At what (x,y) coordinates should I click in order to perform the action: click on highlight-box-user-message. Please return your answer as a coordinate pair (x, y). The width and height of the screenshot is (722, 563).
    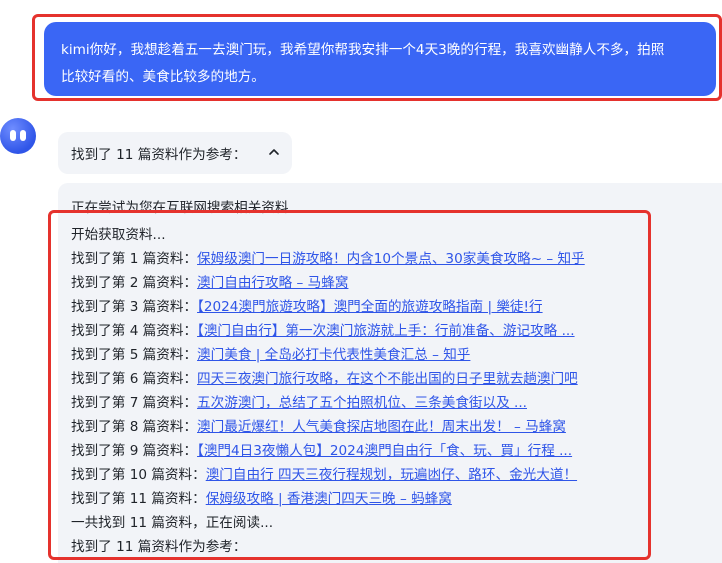
    Looking at the image, I should click on (377, 57).